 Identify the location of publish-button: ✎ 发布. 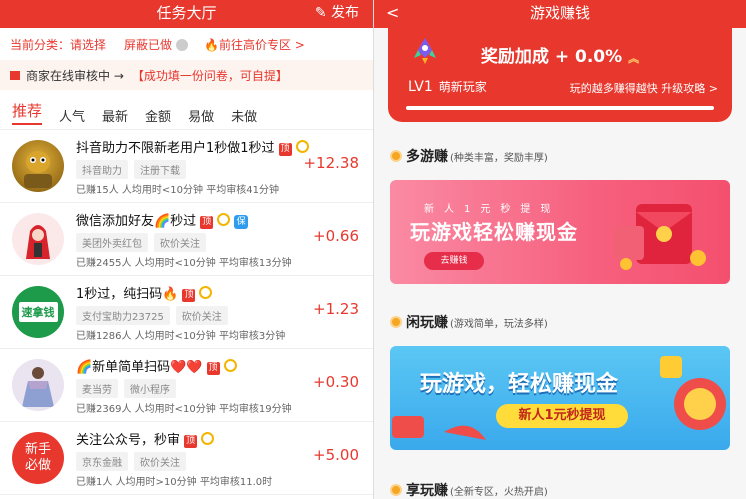
(337, 13).